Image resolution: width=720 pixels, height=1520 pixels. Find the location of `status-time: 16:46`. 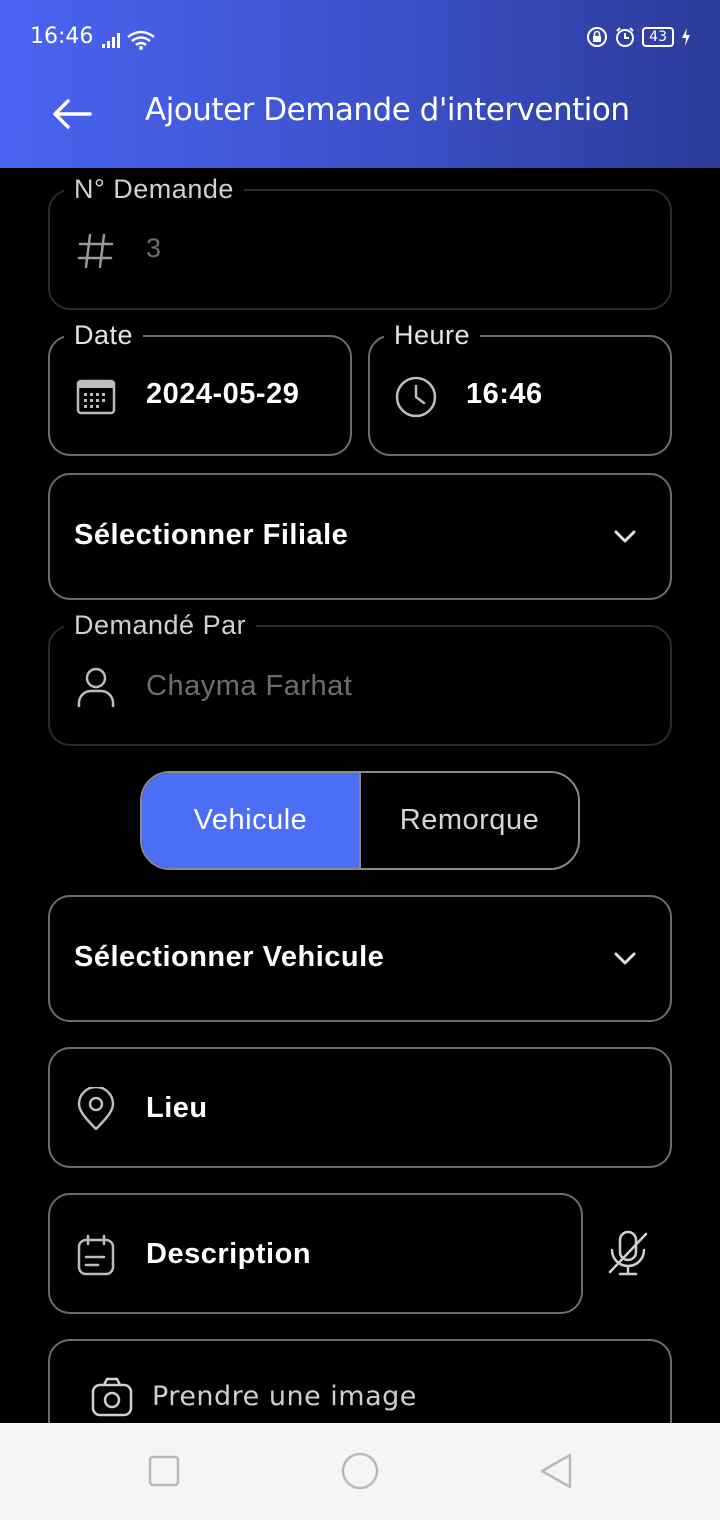

status-time: 16:46 is located at coordinates (62, 36).